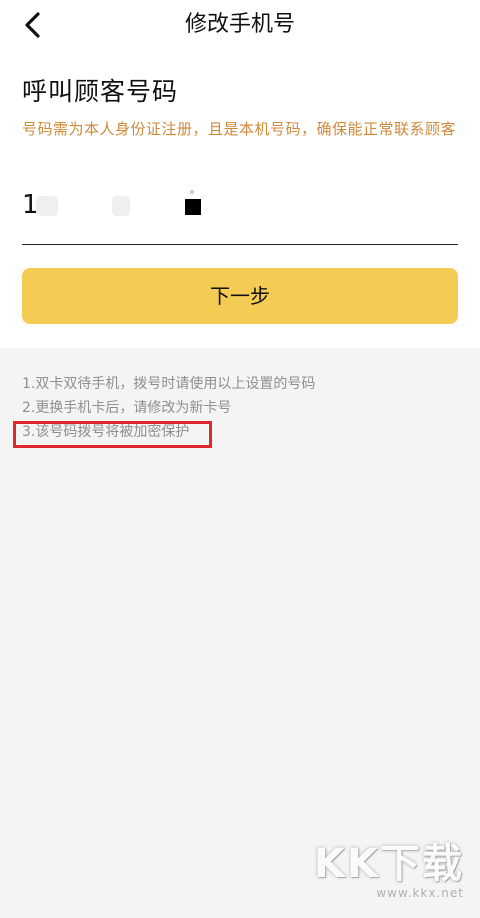 Image resolution: width=480 pixels, height=918 pixels. I want to click on page-title: 修改手机号, so click(239, 24).